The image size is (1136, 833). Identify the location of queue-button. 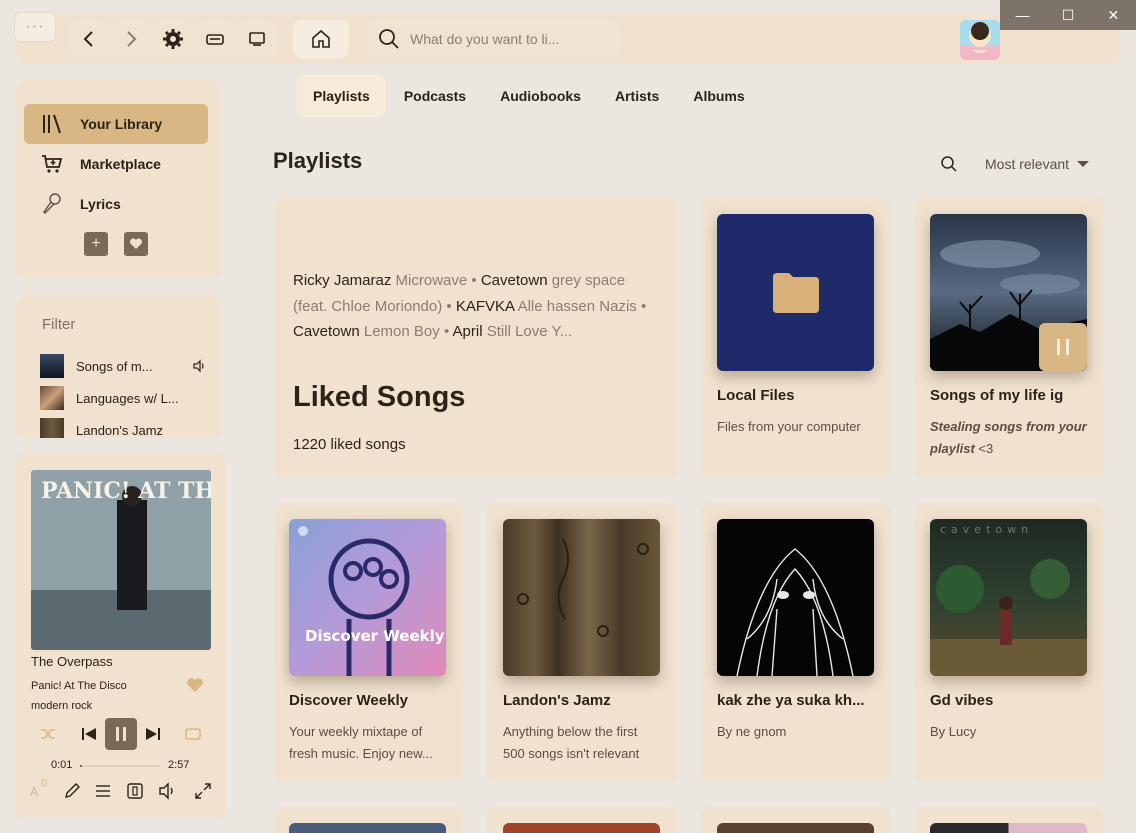
(103, 791).